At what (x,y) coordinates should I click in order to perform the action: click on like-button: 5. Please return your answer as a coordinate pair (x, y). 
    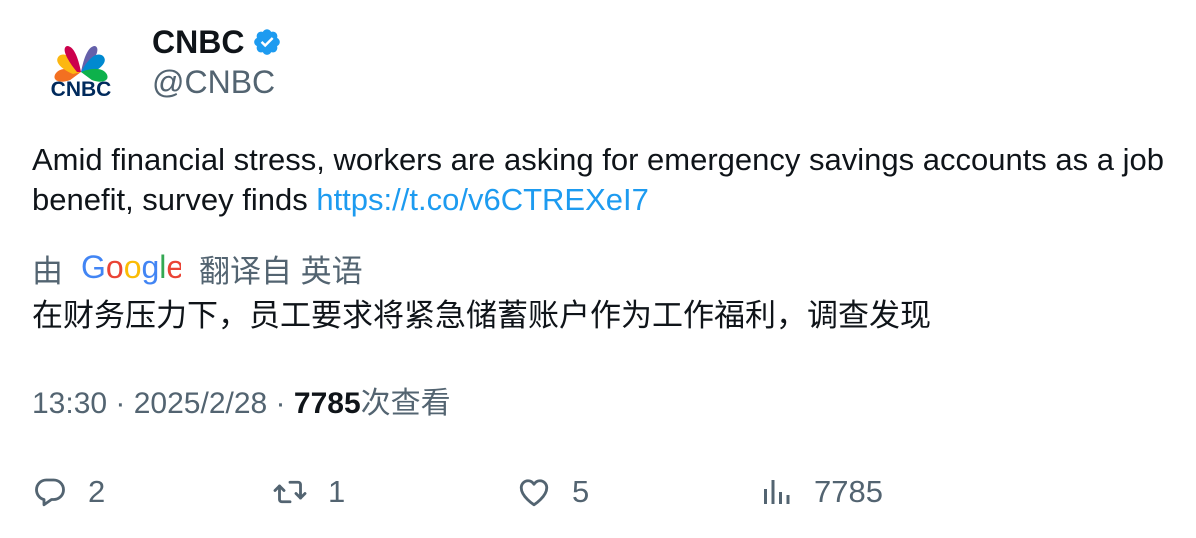
    Looking at the image, I should click on (552, 492).